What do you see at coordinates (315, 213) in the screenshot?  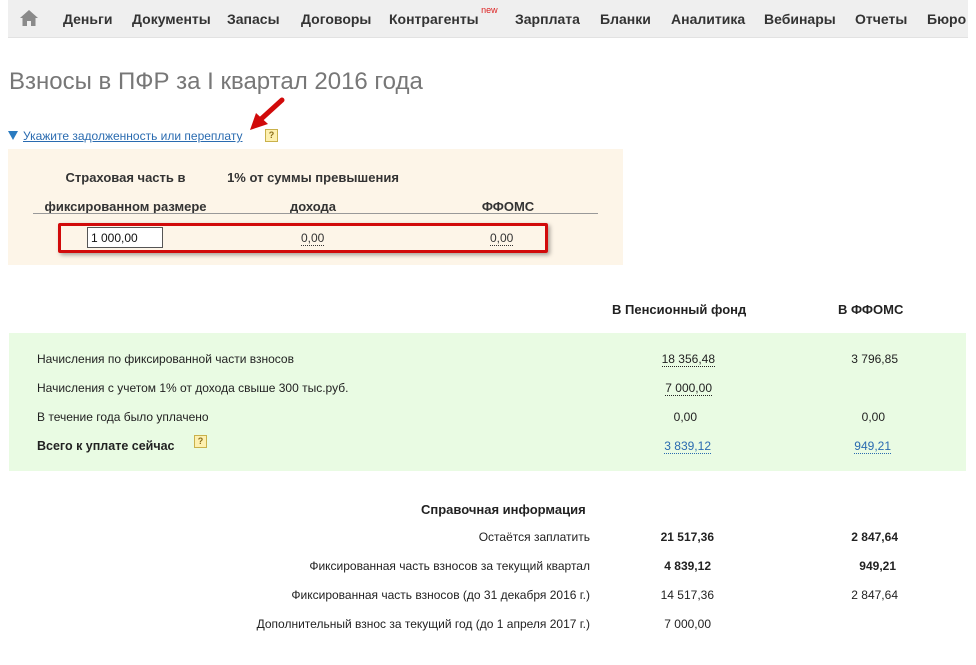 I see `header-divider` at bounding box center [315, 213].